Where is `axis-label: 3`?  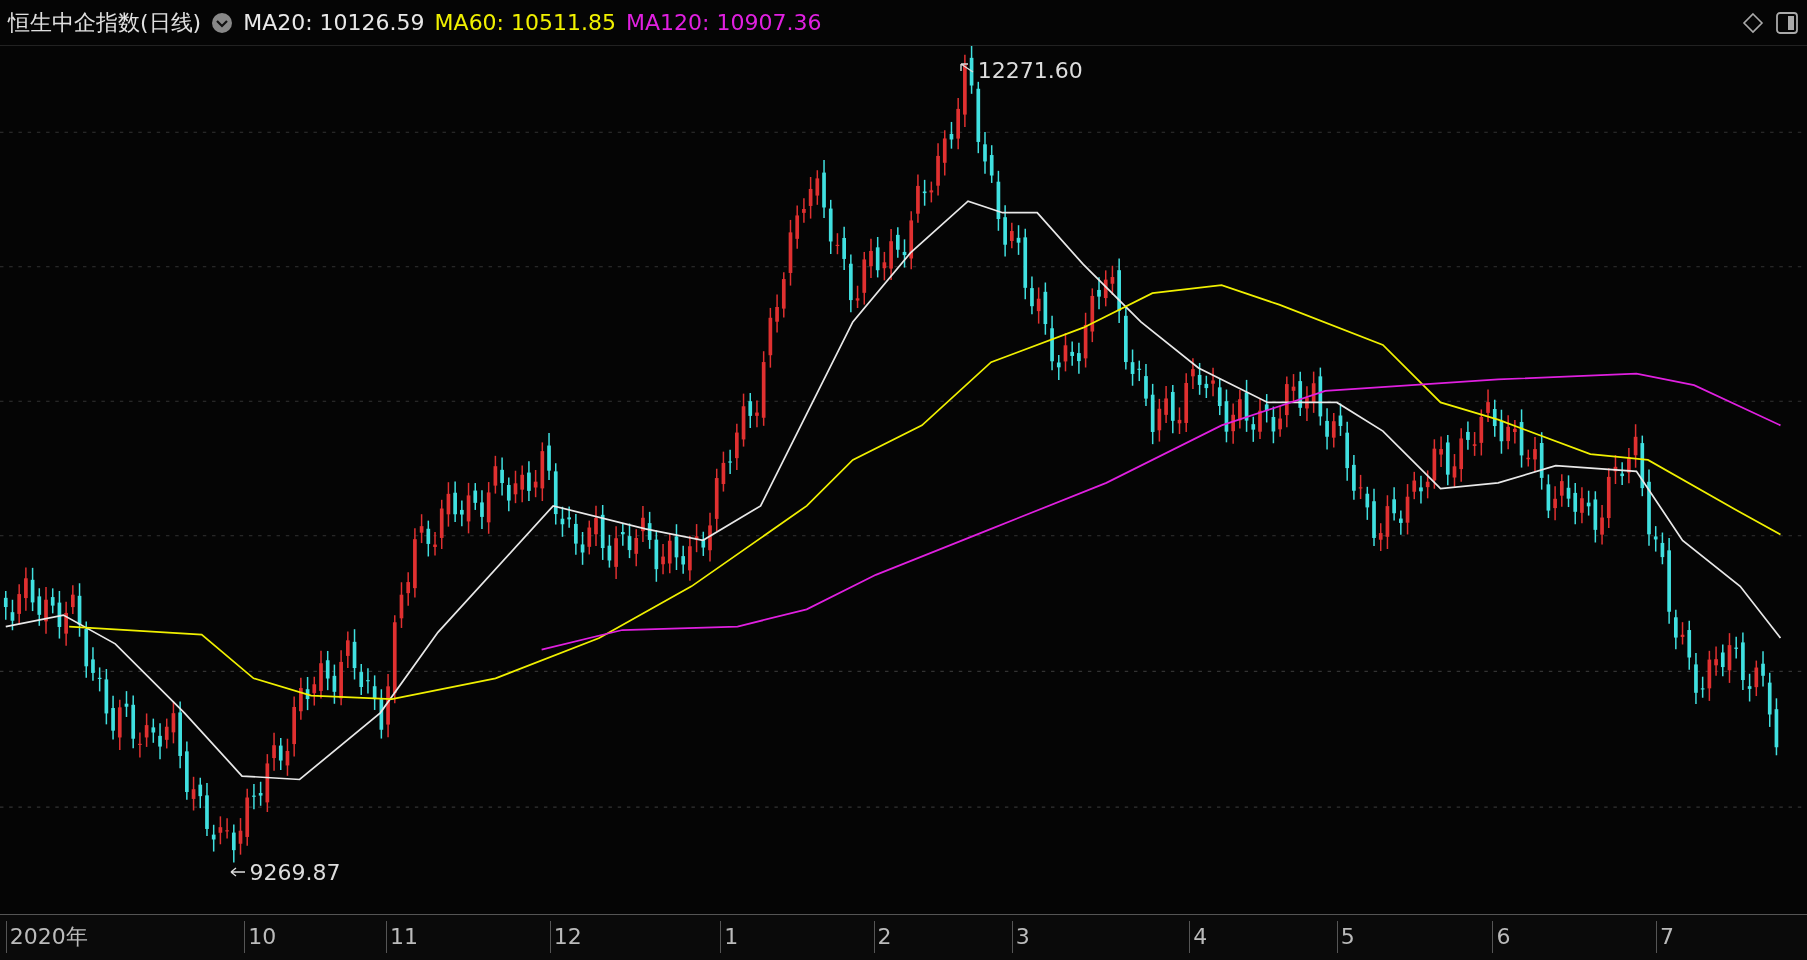
axis-label: 3 is located at coordinates (1020, 937).